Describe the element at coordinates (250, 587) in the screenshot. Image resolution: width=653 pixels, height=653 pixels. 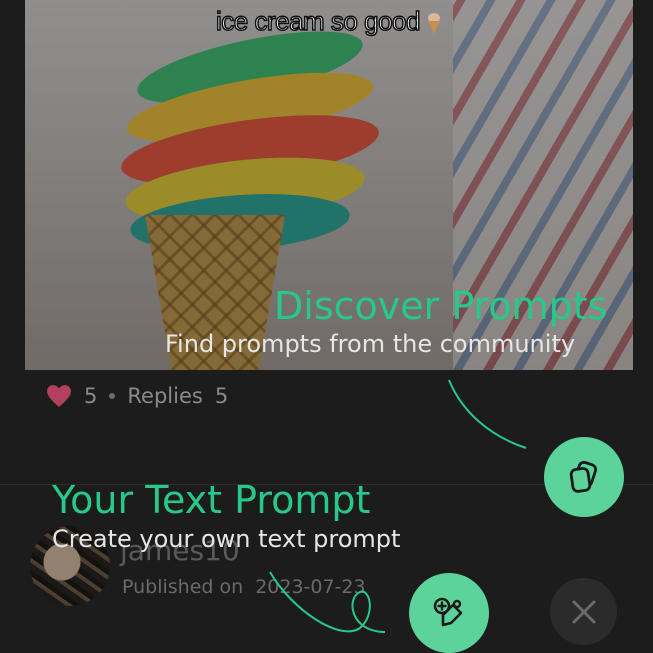
I see `published-info: Published on 2023-07-23` at that location.